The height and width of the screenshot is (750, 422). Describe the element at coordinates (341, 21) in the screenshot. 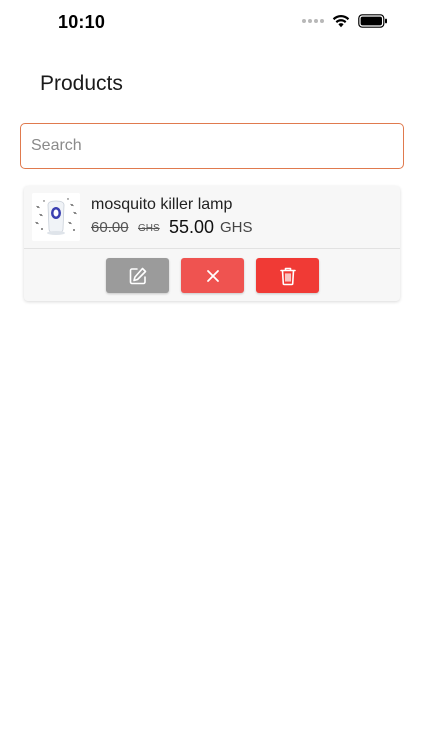

I see `wifi-icon` at that location.